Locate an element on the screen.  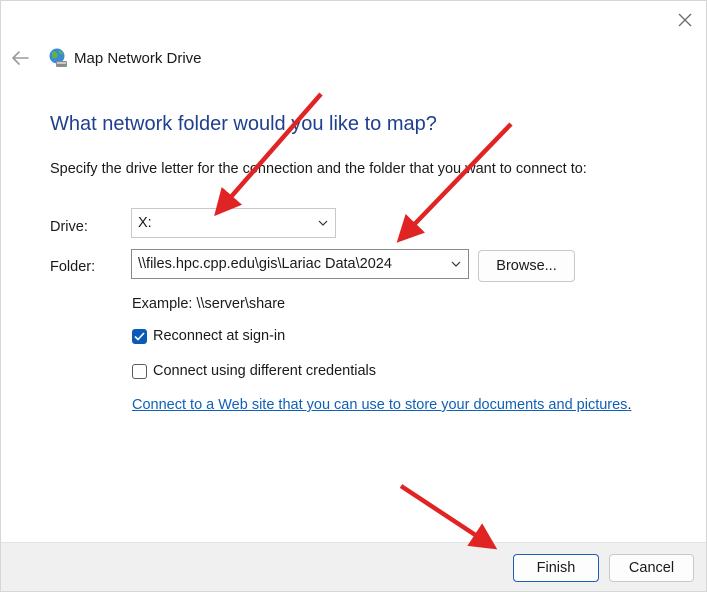
reconnect-label: Reconnect at sign-in is located at coordinates (219, 336).